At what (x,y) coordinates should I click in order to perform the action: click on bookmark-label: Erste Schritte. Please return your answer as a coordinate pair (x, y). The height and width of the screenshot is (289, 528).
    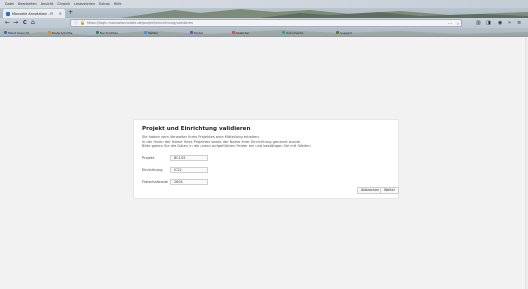
    Looking at the image, I should click on (62, 32).